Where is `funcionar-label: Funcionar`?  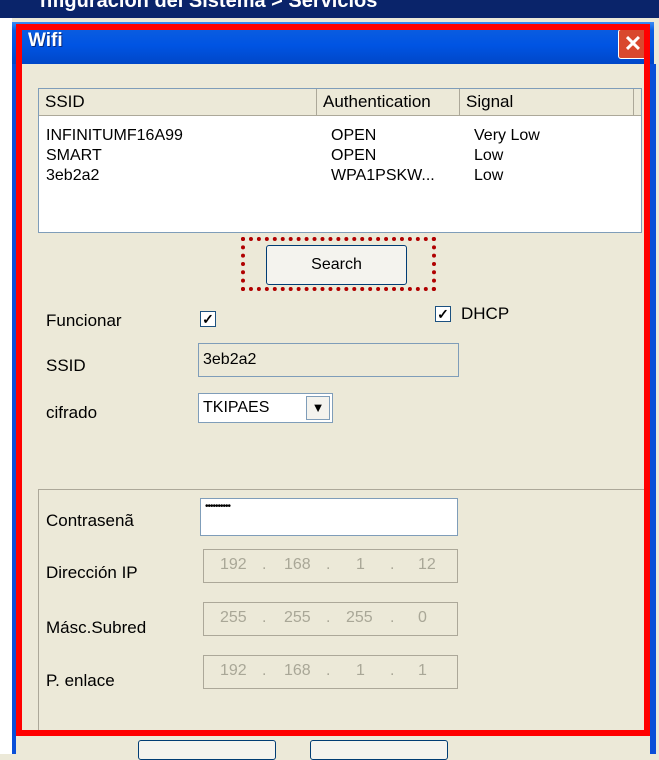
funcionar-label: Funcionar is located at coordinates (84, 320).